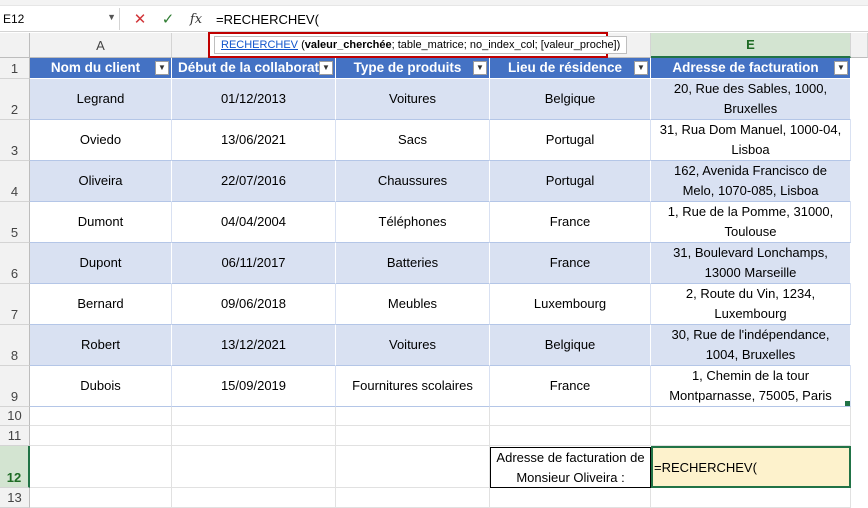 The image size is (868, 508). What do you see at coordinates (413, 181) in the screenshot?
I see `table-cell: Chaussures` at bounding box center [413, 181].